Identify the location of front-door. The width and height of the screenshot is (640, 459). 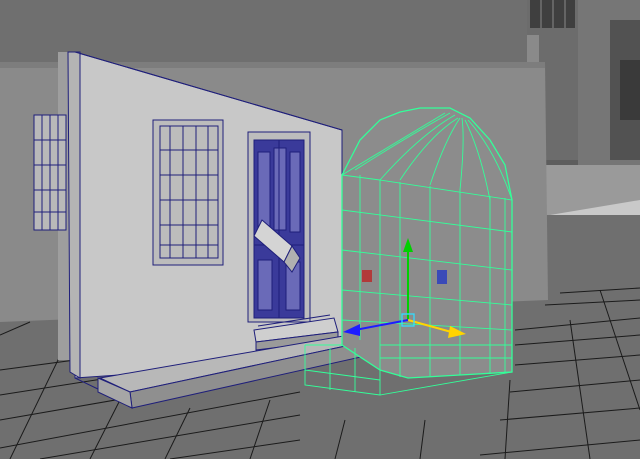
(279, 227).